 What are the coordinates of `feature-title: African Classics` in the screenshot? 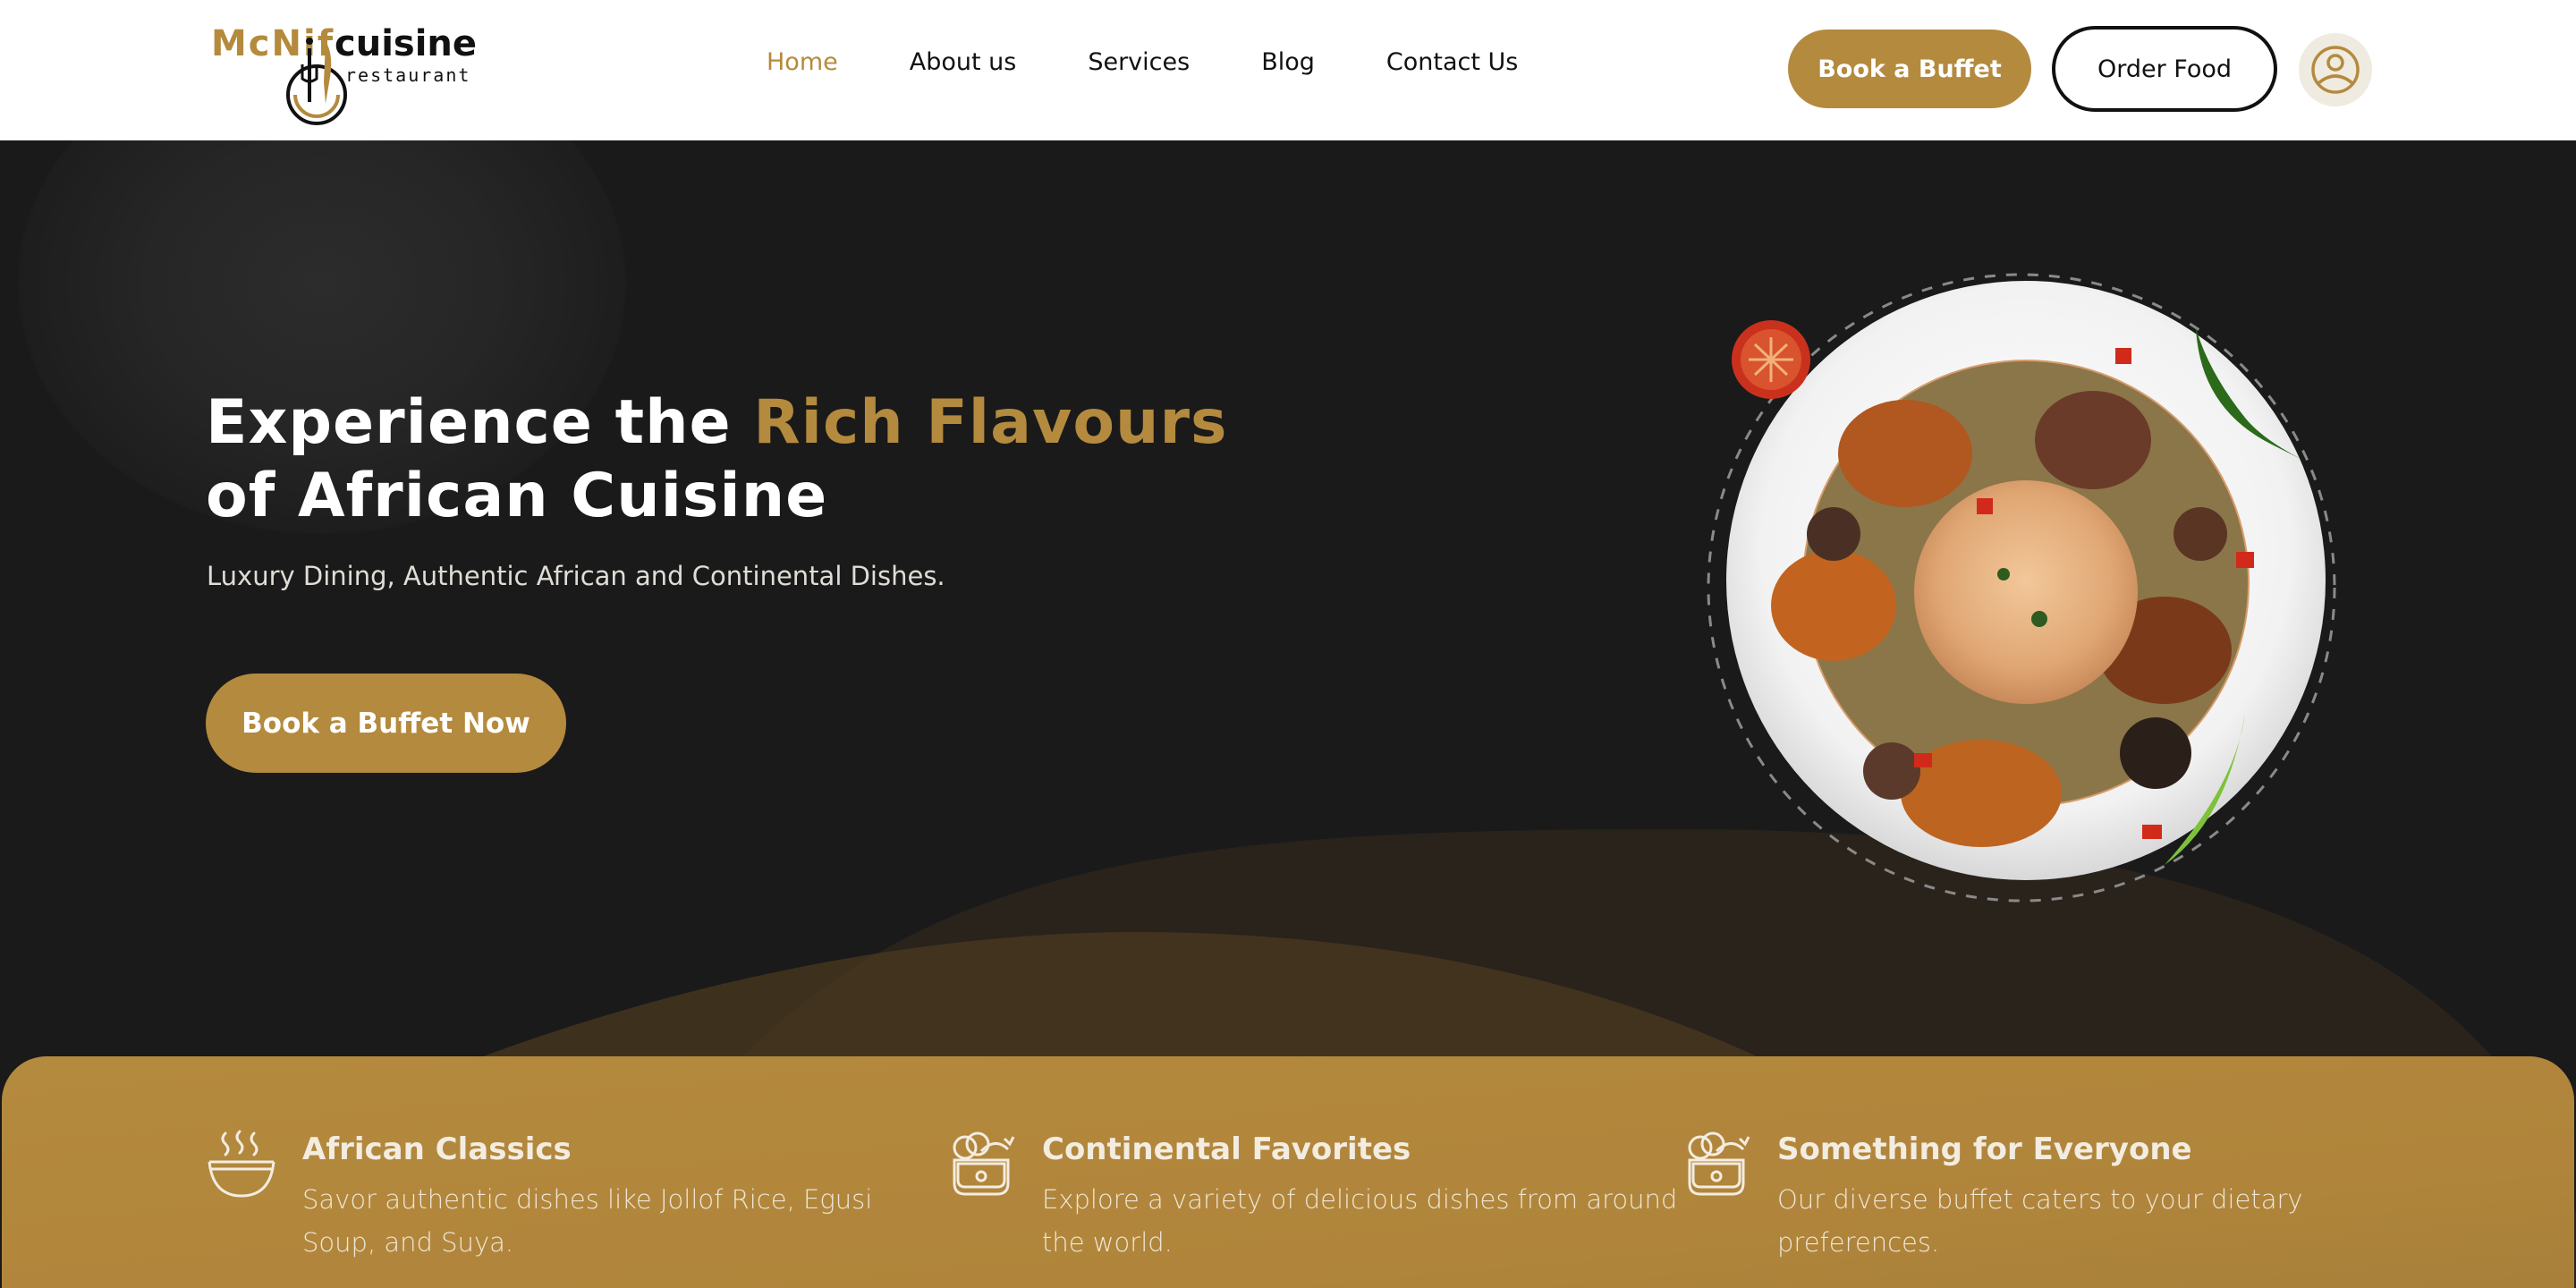 It's located at (437, 1149).